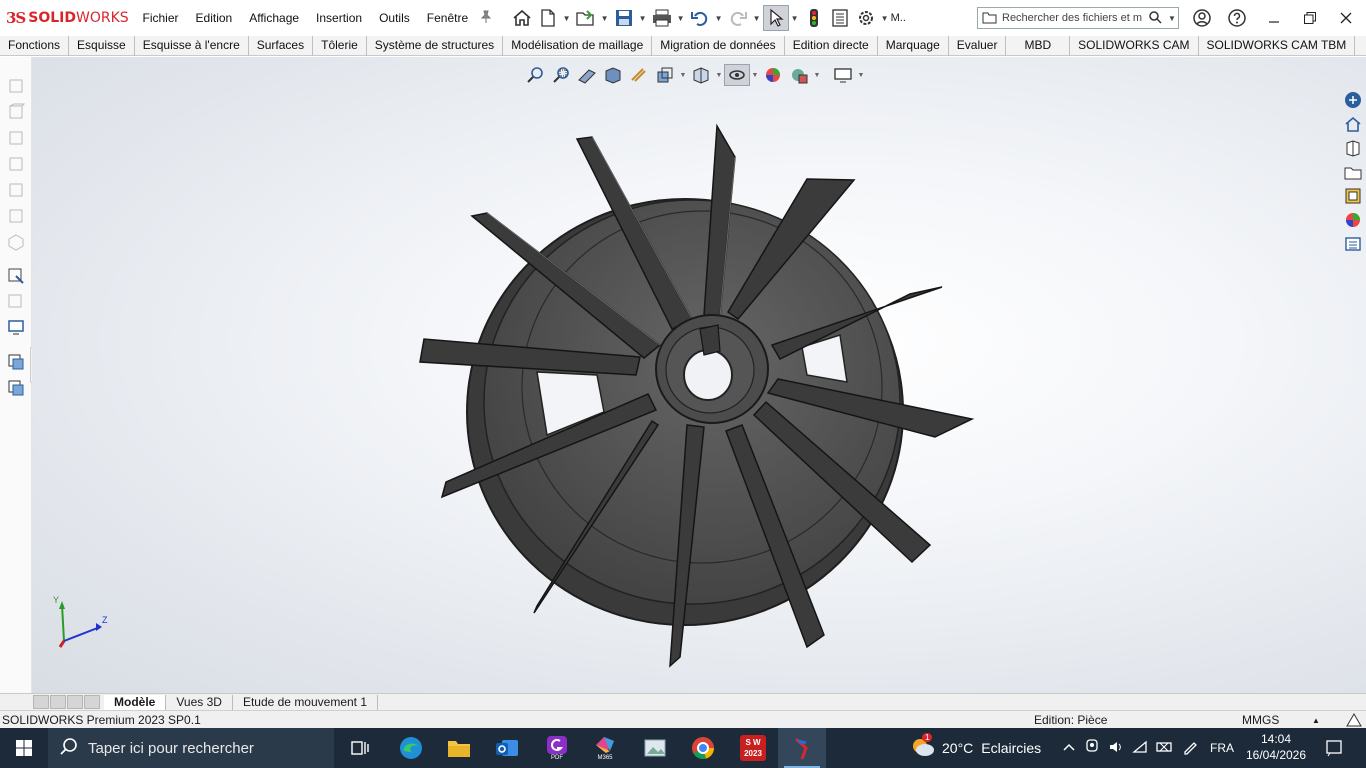 Image resolution: width=1366 pixels, height=768 pixels. Describe the element at coordinates (718, 46) in the screenshot. I see `tab-migration-donnees: Migration de données` at that location.